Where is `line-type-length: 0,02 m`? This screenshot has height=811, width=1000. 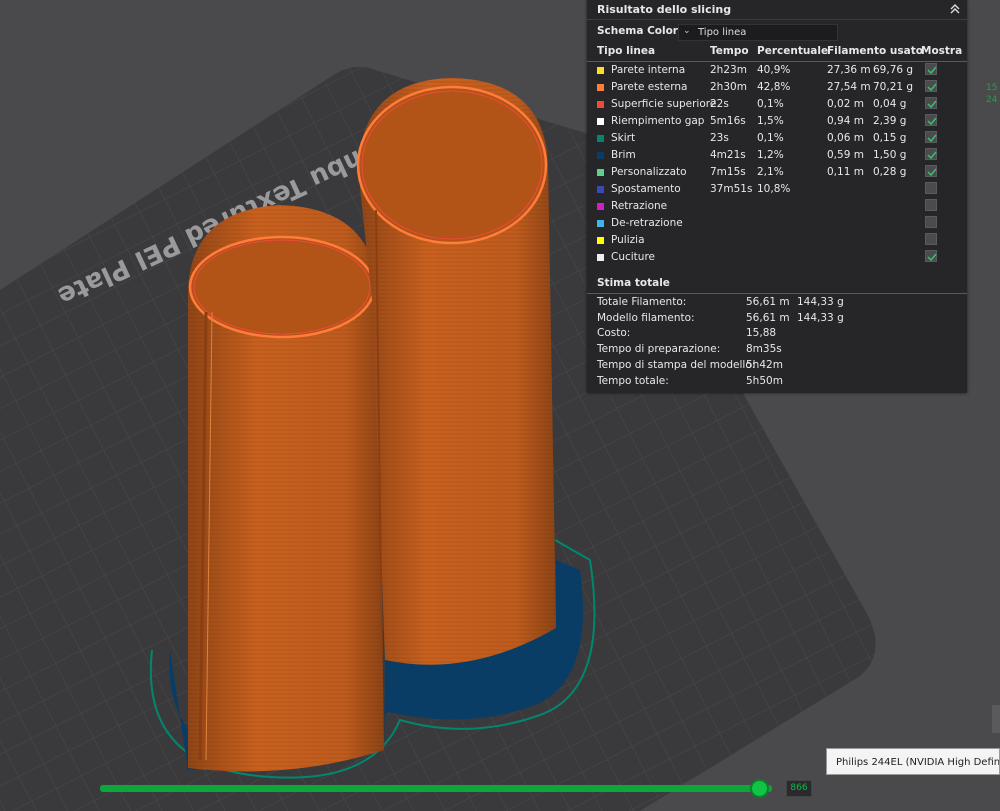
line-type-length: 0,02 m is located at coordinates (845, 104).